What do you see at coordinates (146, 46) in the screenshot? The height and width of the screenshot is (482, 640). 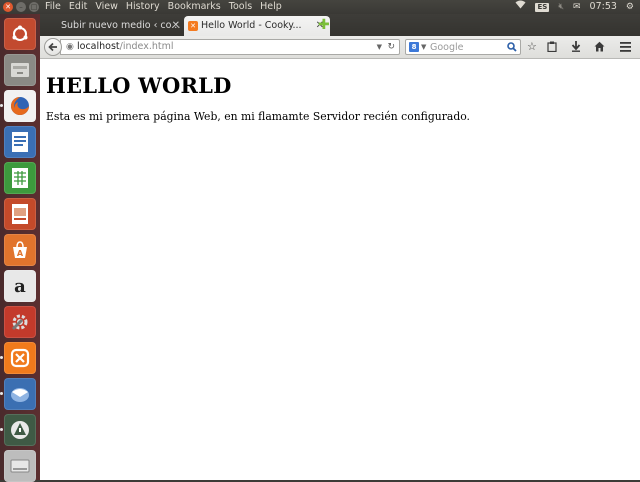 I see `url-path: /index.html` at bounding box center [146, 46].